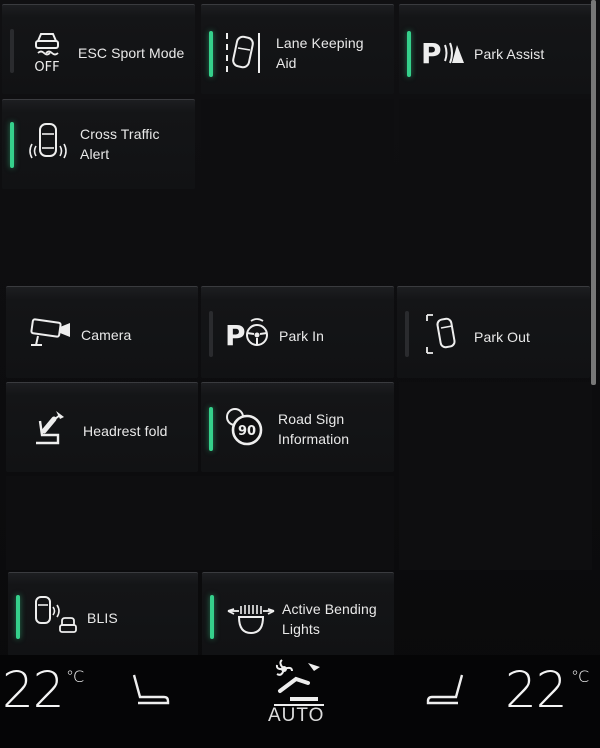 Image resolution: width=600 pixels, height=748 pixels. Describe the element at coordinates (443, 334) in the screenshot. I see `park-out-icon` at that location.